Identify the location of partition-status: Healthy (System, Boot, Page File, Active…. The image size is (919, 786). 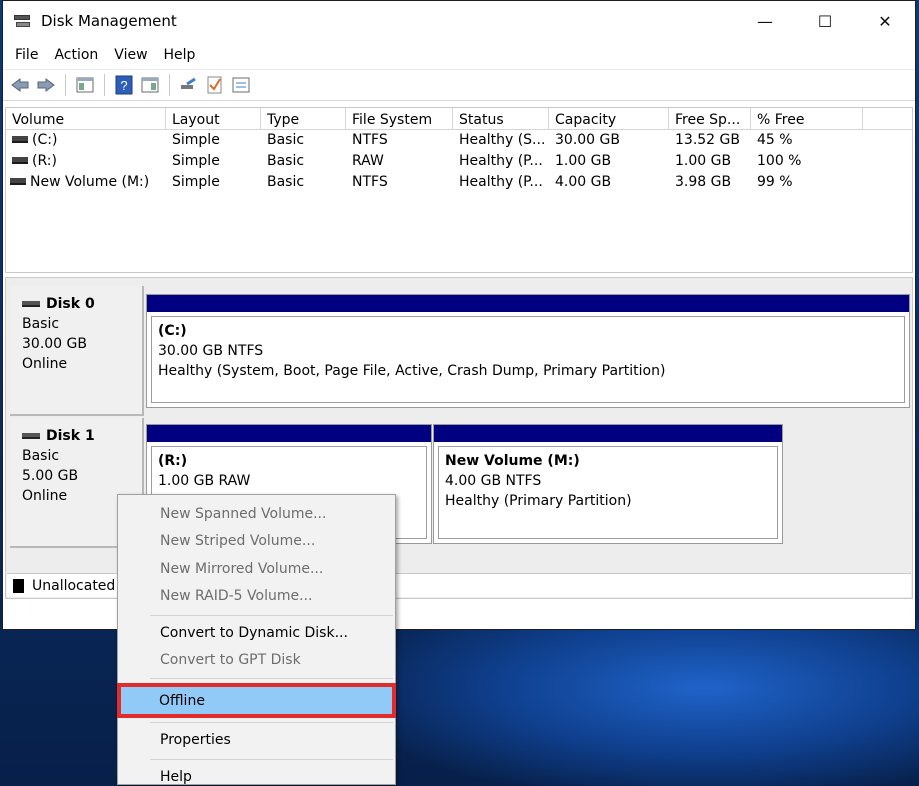
(412, 371).